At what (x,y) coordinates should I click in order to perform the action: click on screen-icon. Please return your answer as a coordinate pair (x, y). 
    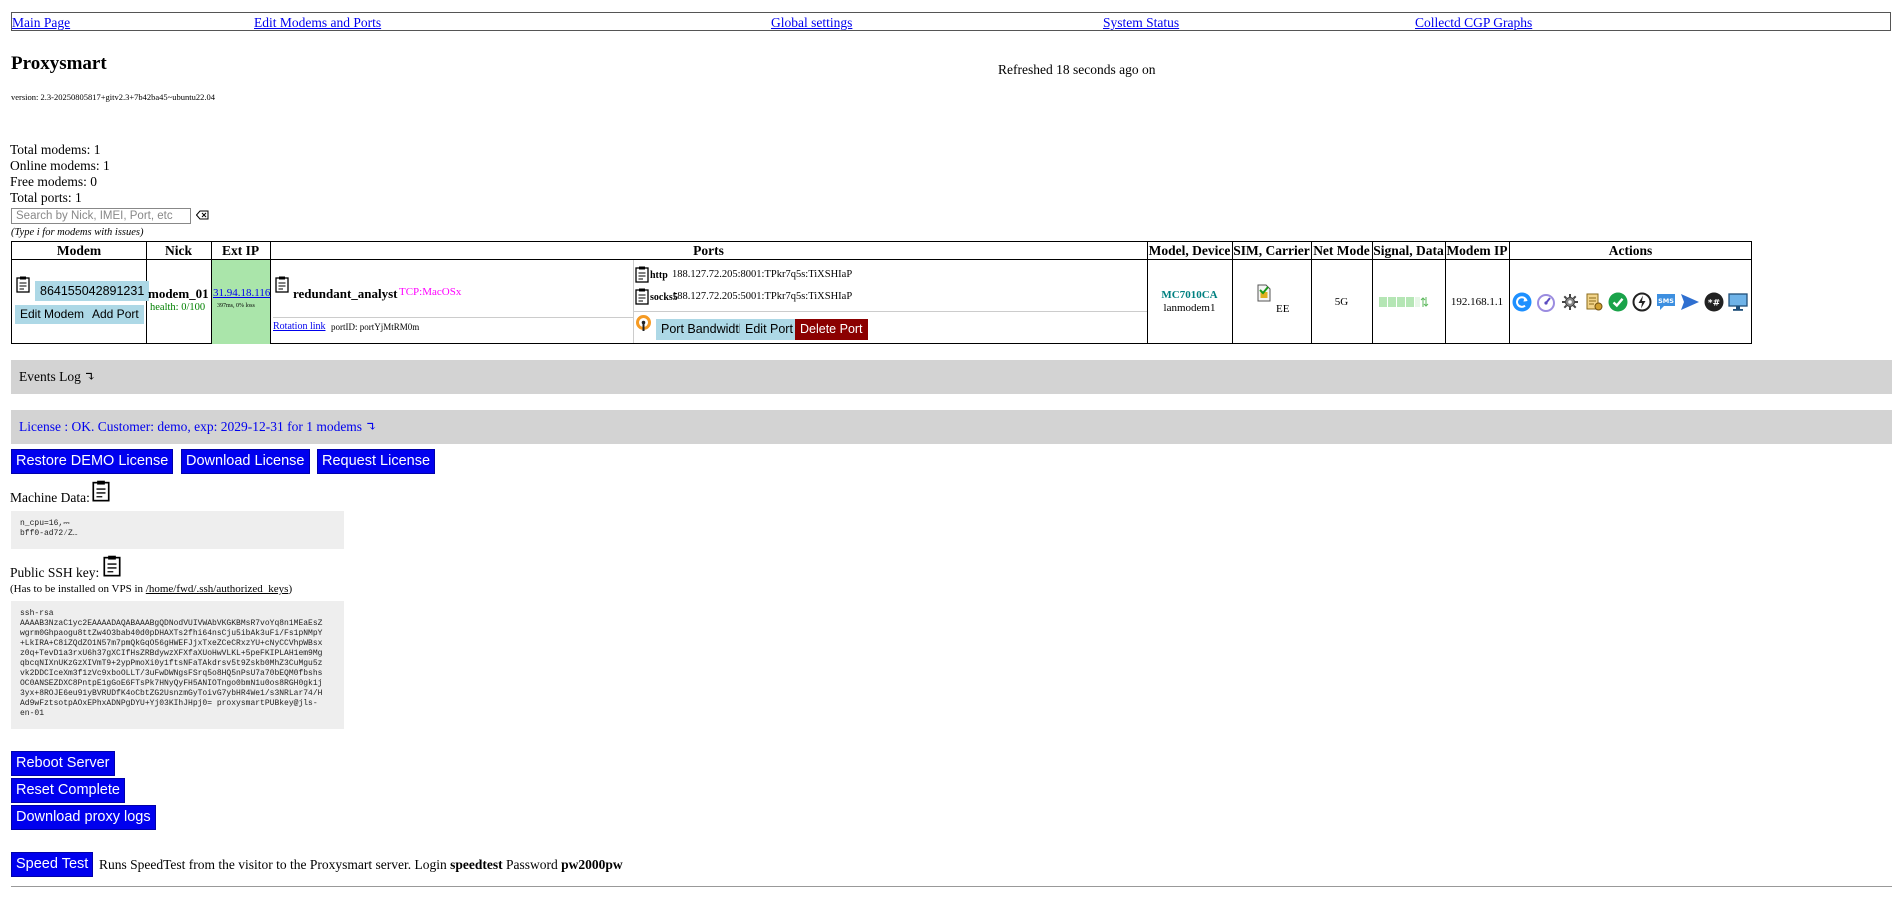
    Looking at the image, I should click on (1738, 302).